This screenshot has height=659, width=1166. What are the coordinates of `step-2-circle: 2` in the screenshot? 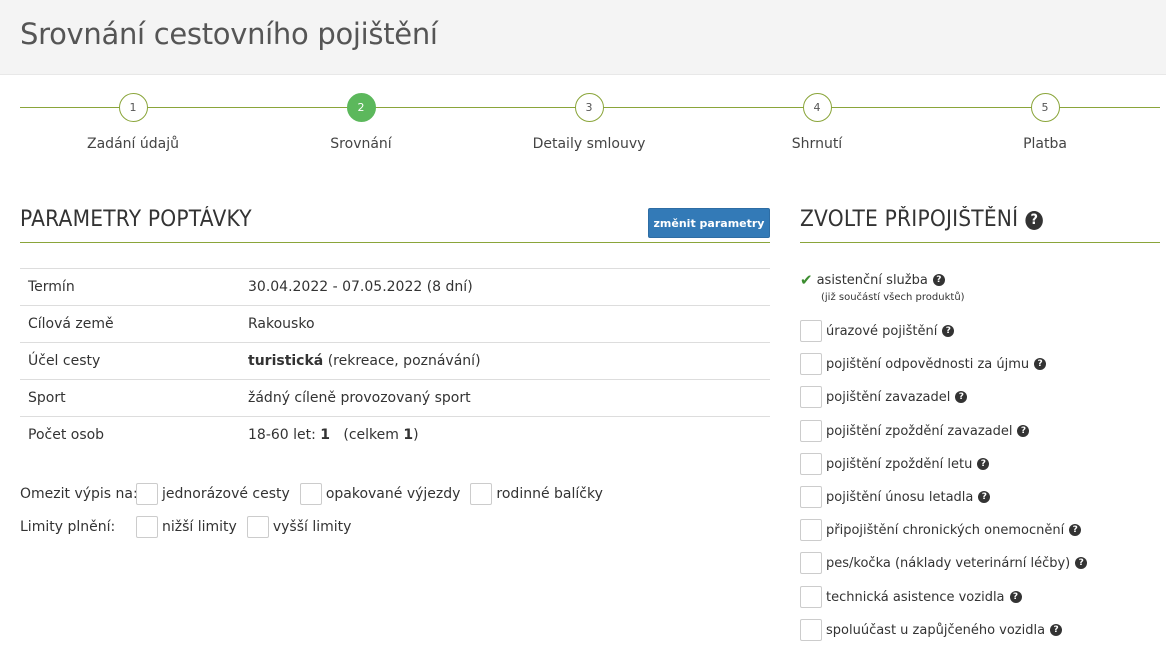 It's located at (361, 107).